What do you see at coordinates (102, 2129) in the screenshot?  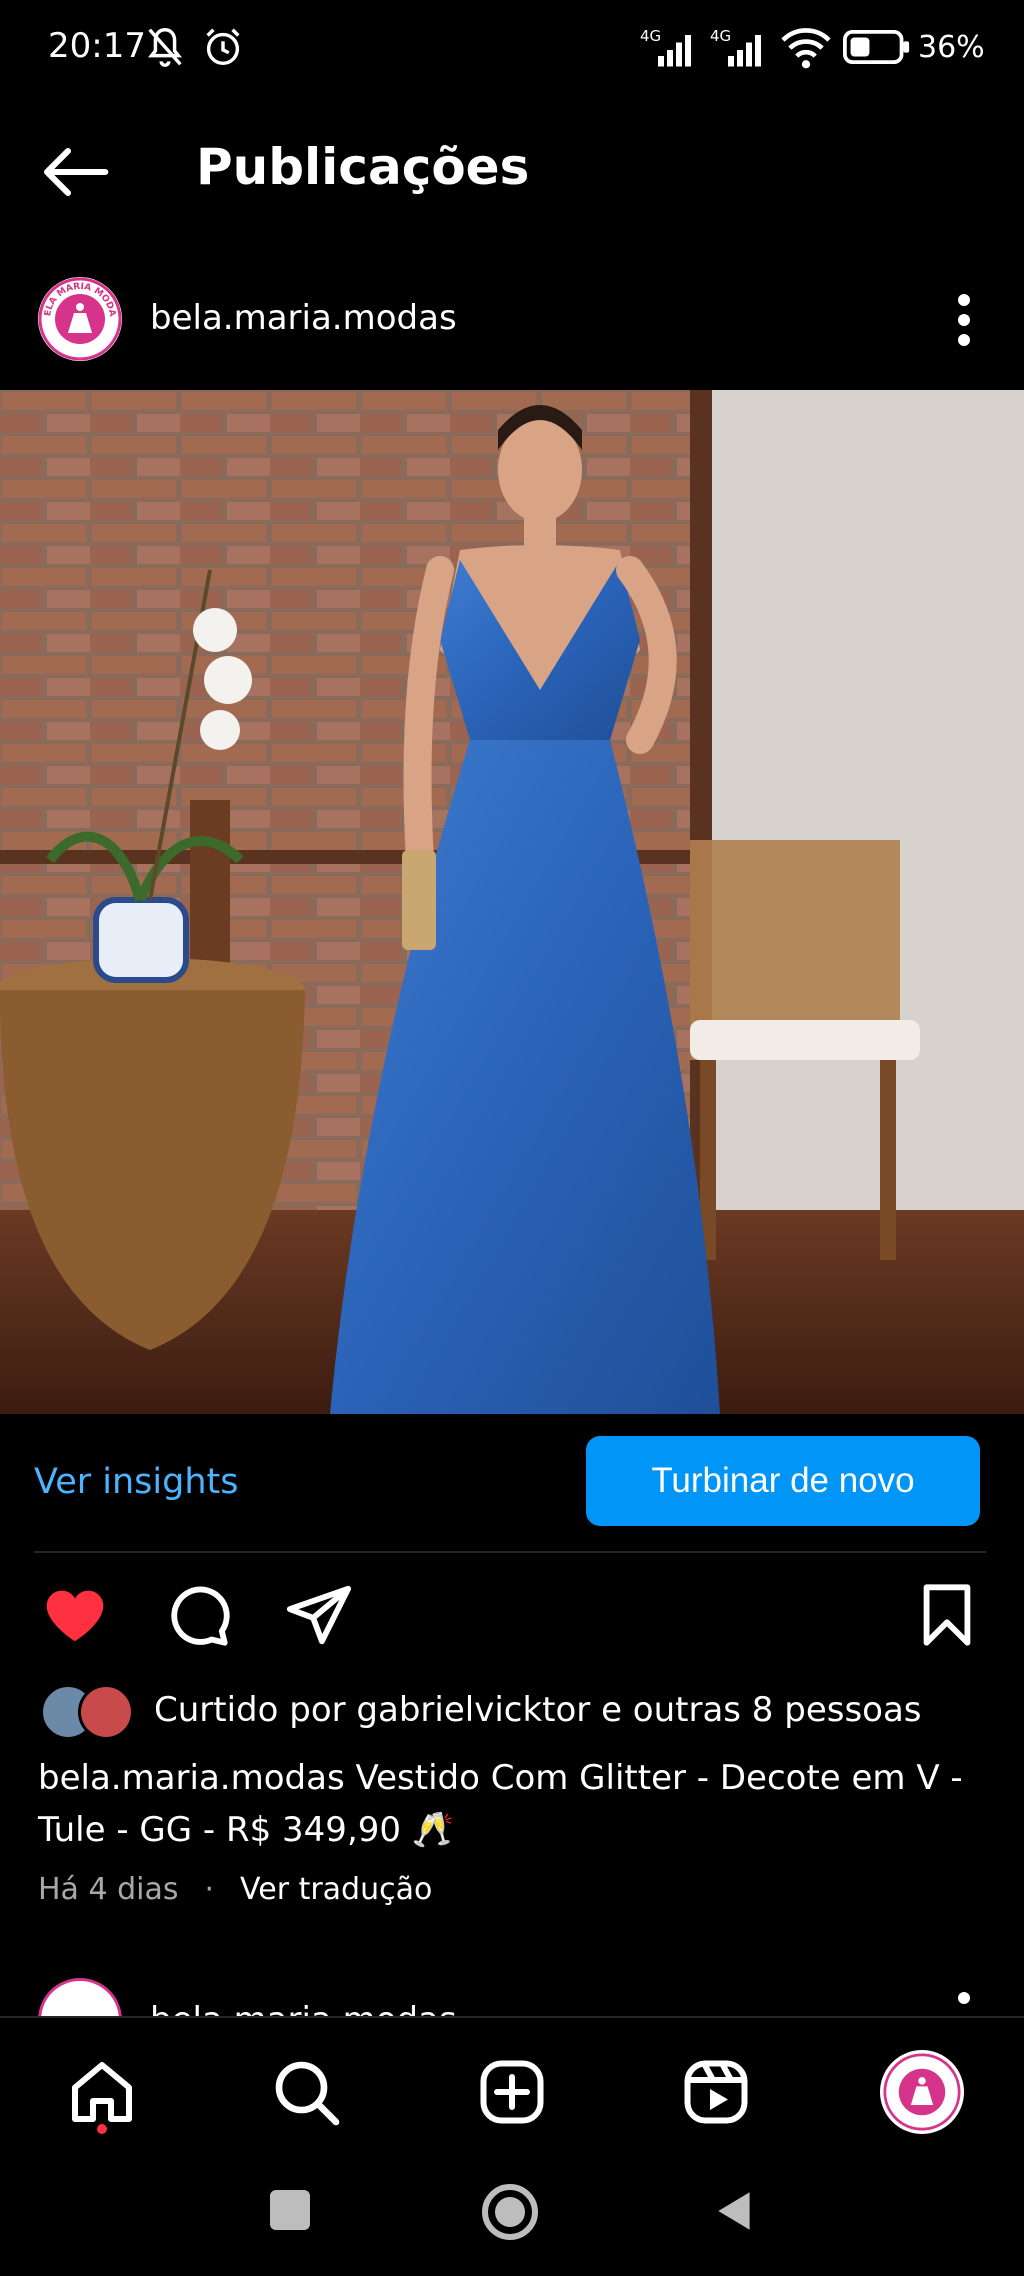 I see `notification-dot` at bounding box center [102, 2129].